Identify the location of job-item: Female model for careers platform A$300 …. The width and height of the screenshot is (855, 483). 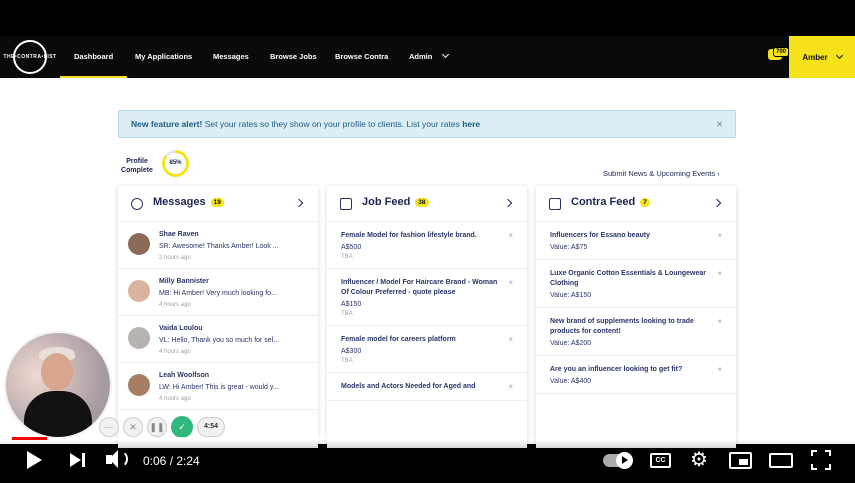
(427, 349).